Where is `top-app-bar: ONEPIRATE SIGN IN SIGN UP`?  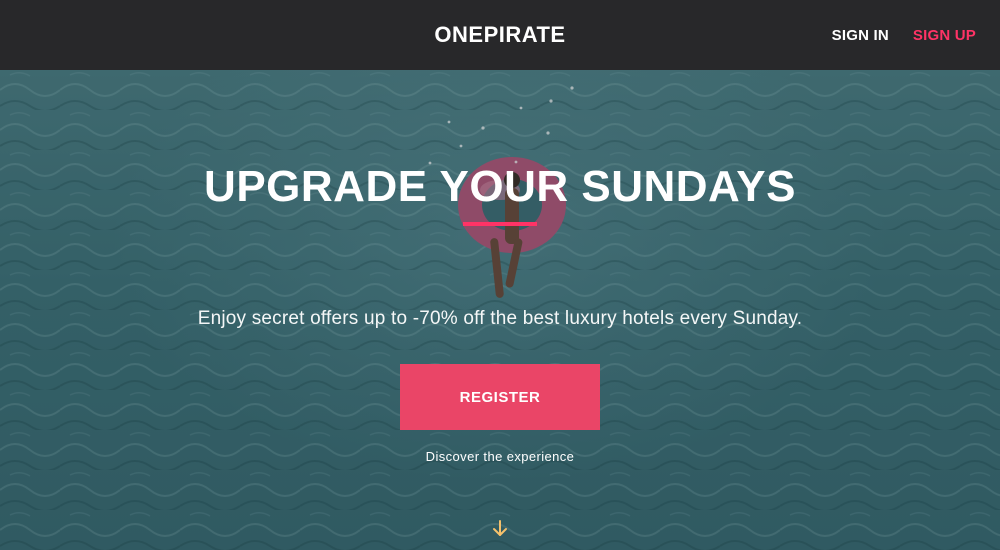 top-app-bar: ONEPIRATE SIGN IN SIGN UP is located at coordinates (500, 35).